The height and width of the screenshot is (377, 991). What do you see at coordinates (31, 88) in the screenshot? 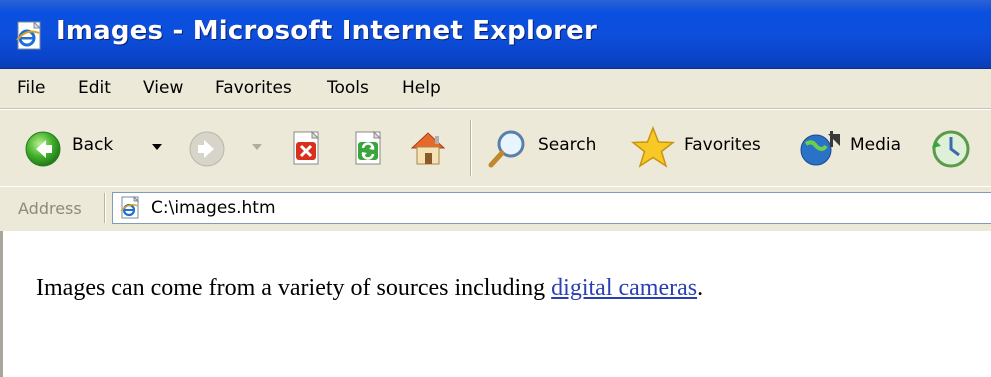
I see `menu-file: File` at bounding box center [31, 88].